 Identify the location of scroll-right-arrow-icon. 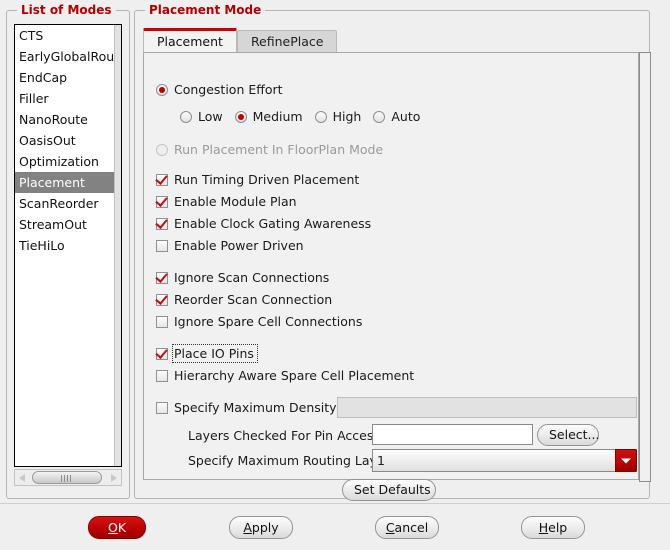
(113, 477).